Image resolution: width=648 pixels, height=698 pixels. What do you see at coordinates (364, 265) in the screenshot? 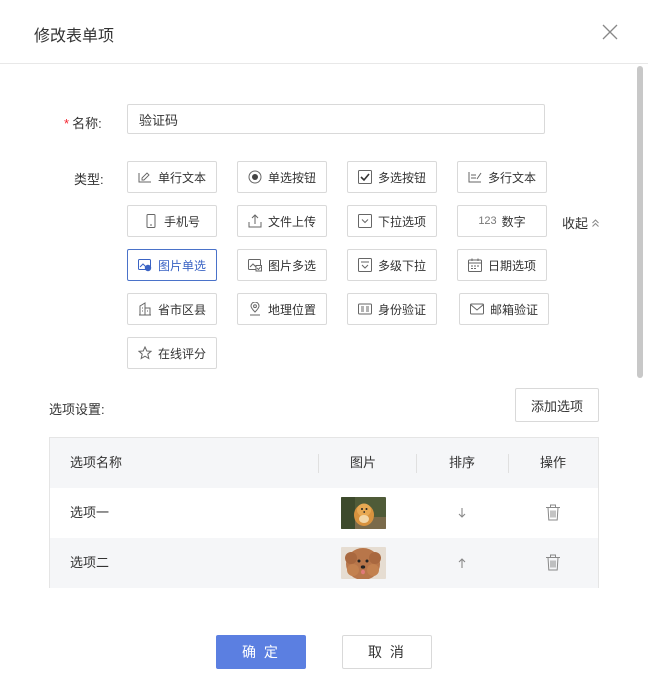
I see `cascade-icon` at bounding box center [364, 265].